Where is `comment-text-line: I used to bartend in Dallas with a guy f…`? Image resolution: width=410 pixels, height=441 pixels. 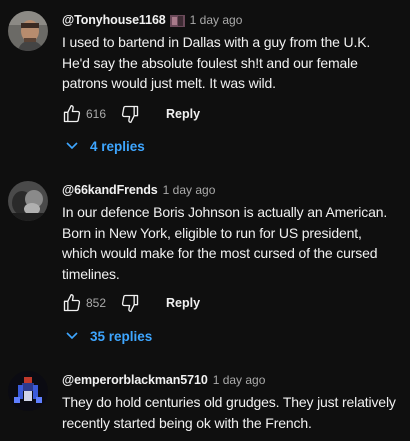
comment-text-line: I used to bartend in Dallas with a guy f… is located at coordinates (216, 42).